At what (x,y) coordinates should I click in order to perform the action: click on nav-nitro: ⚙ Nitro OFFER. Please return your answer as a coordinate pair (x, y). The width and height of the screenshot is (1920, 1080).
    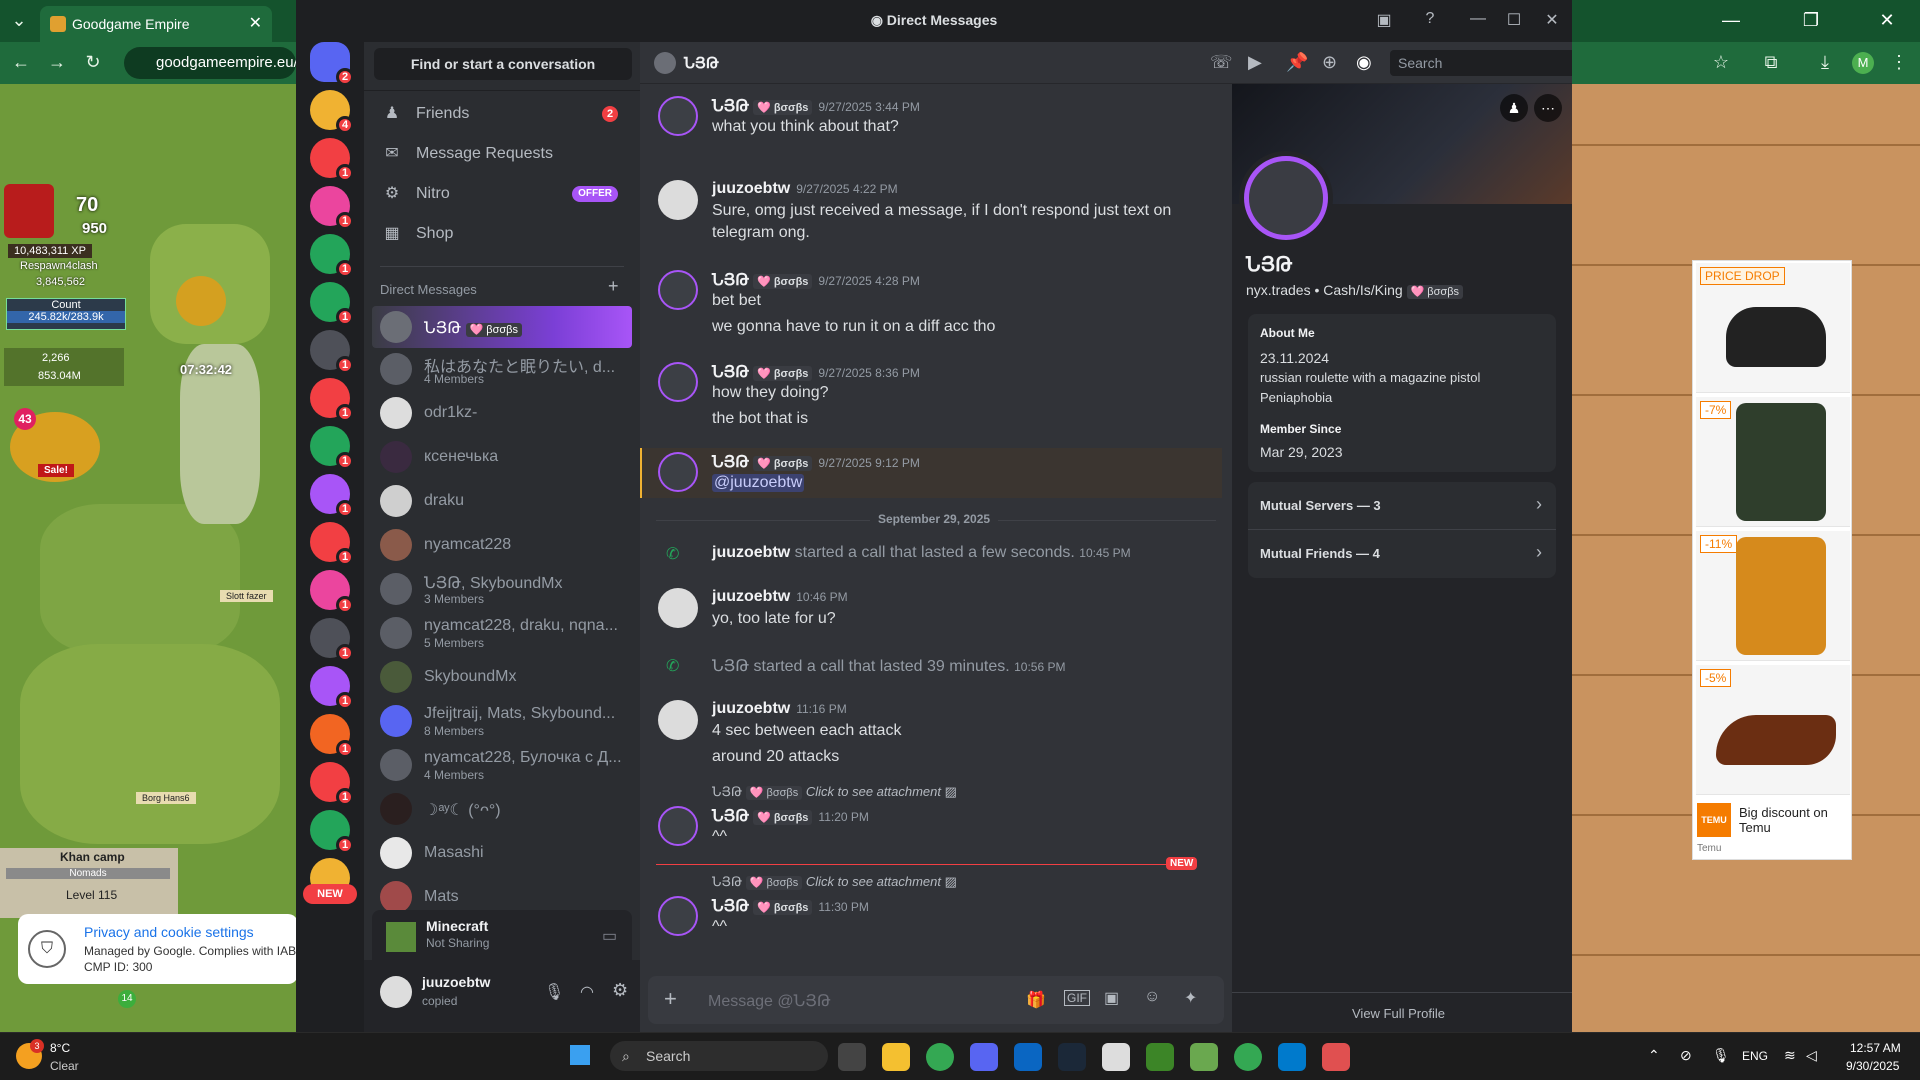
    Looking at the image, I should click on (502, 194).